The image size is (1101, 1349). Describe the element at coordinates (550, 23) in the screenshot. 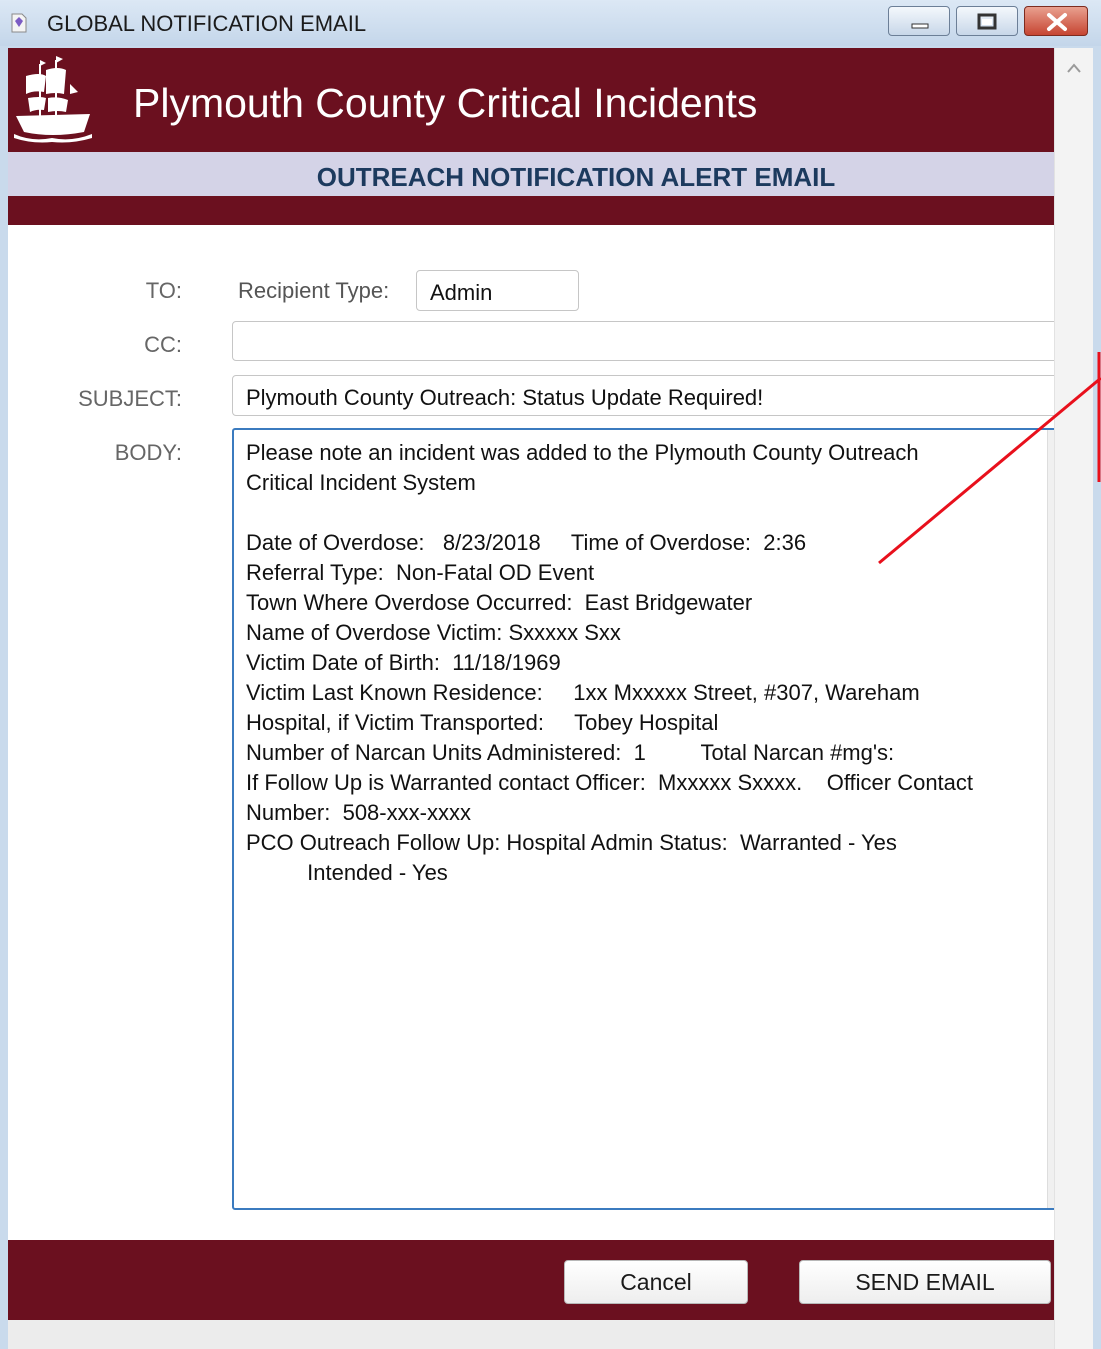

I see `title-bar: GLOBAL NOTIFICATION EMAIL` at that location.